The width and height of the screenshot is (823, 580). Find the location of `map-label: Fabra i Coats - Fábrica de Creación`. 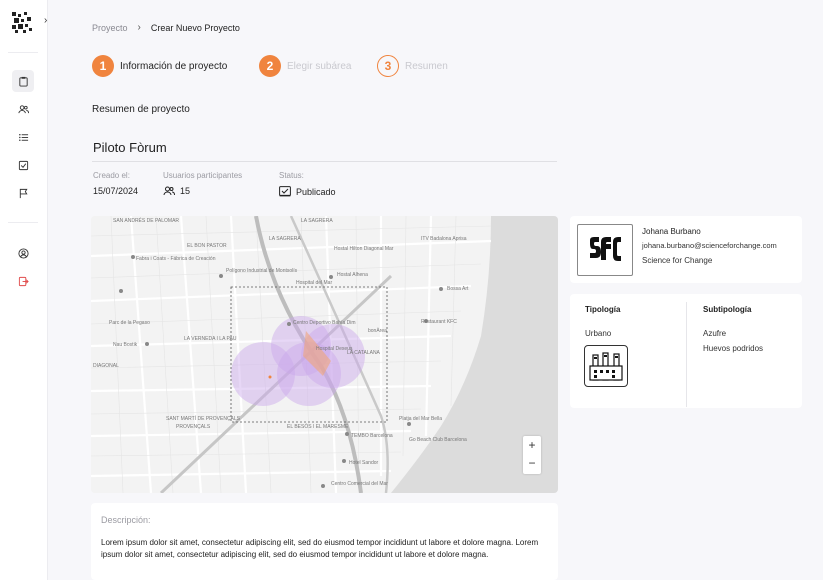

map-label: Fabra i Coats - Fábrica de Creación is located at coordinates (176, 259).